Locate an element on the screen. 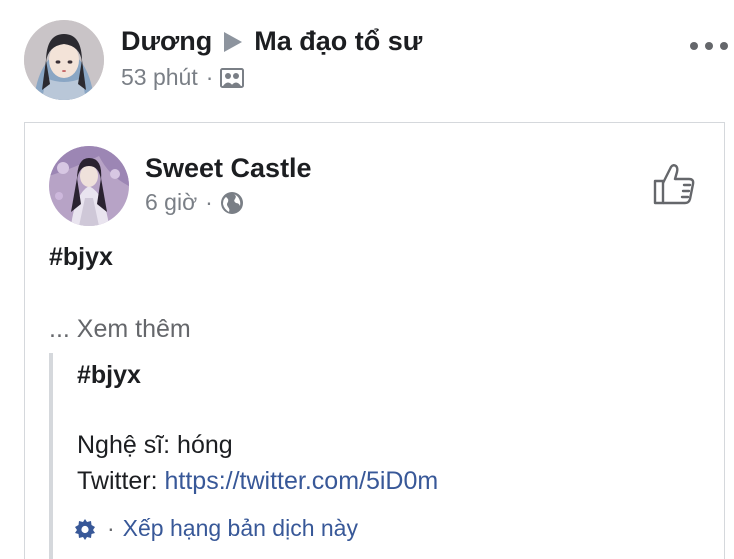  translated-artist-line: Nghệ sĩ: hóng is located at coordinates (155, 445).